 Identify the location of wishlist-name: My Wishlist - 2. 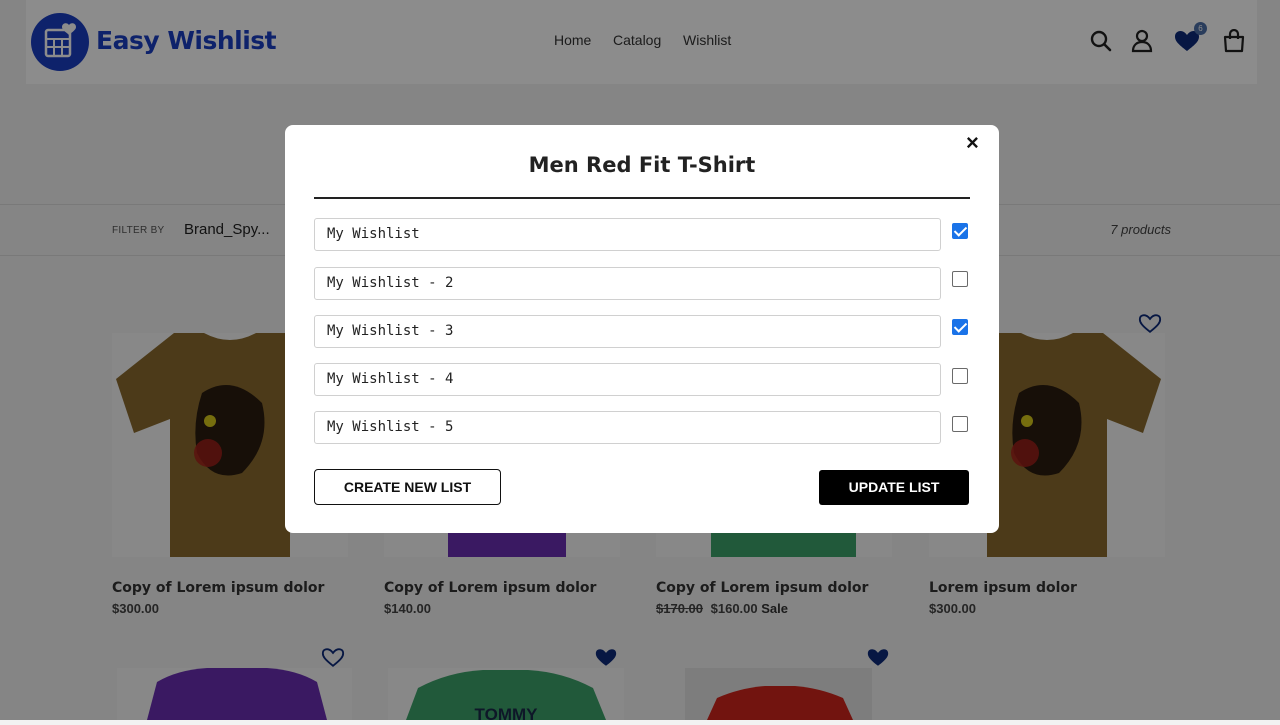
(627, 283).